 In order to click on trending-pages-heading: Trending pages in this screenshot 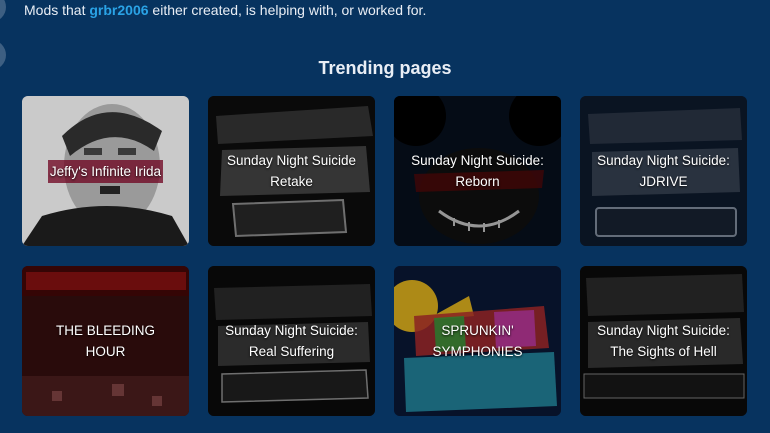, I will do `click(385, 68)`.